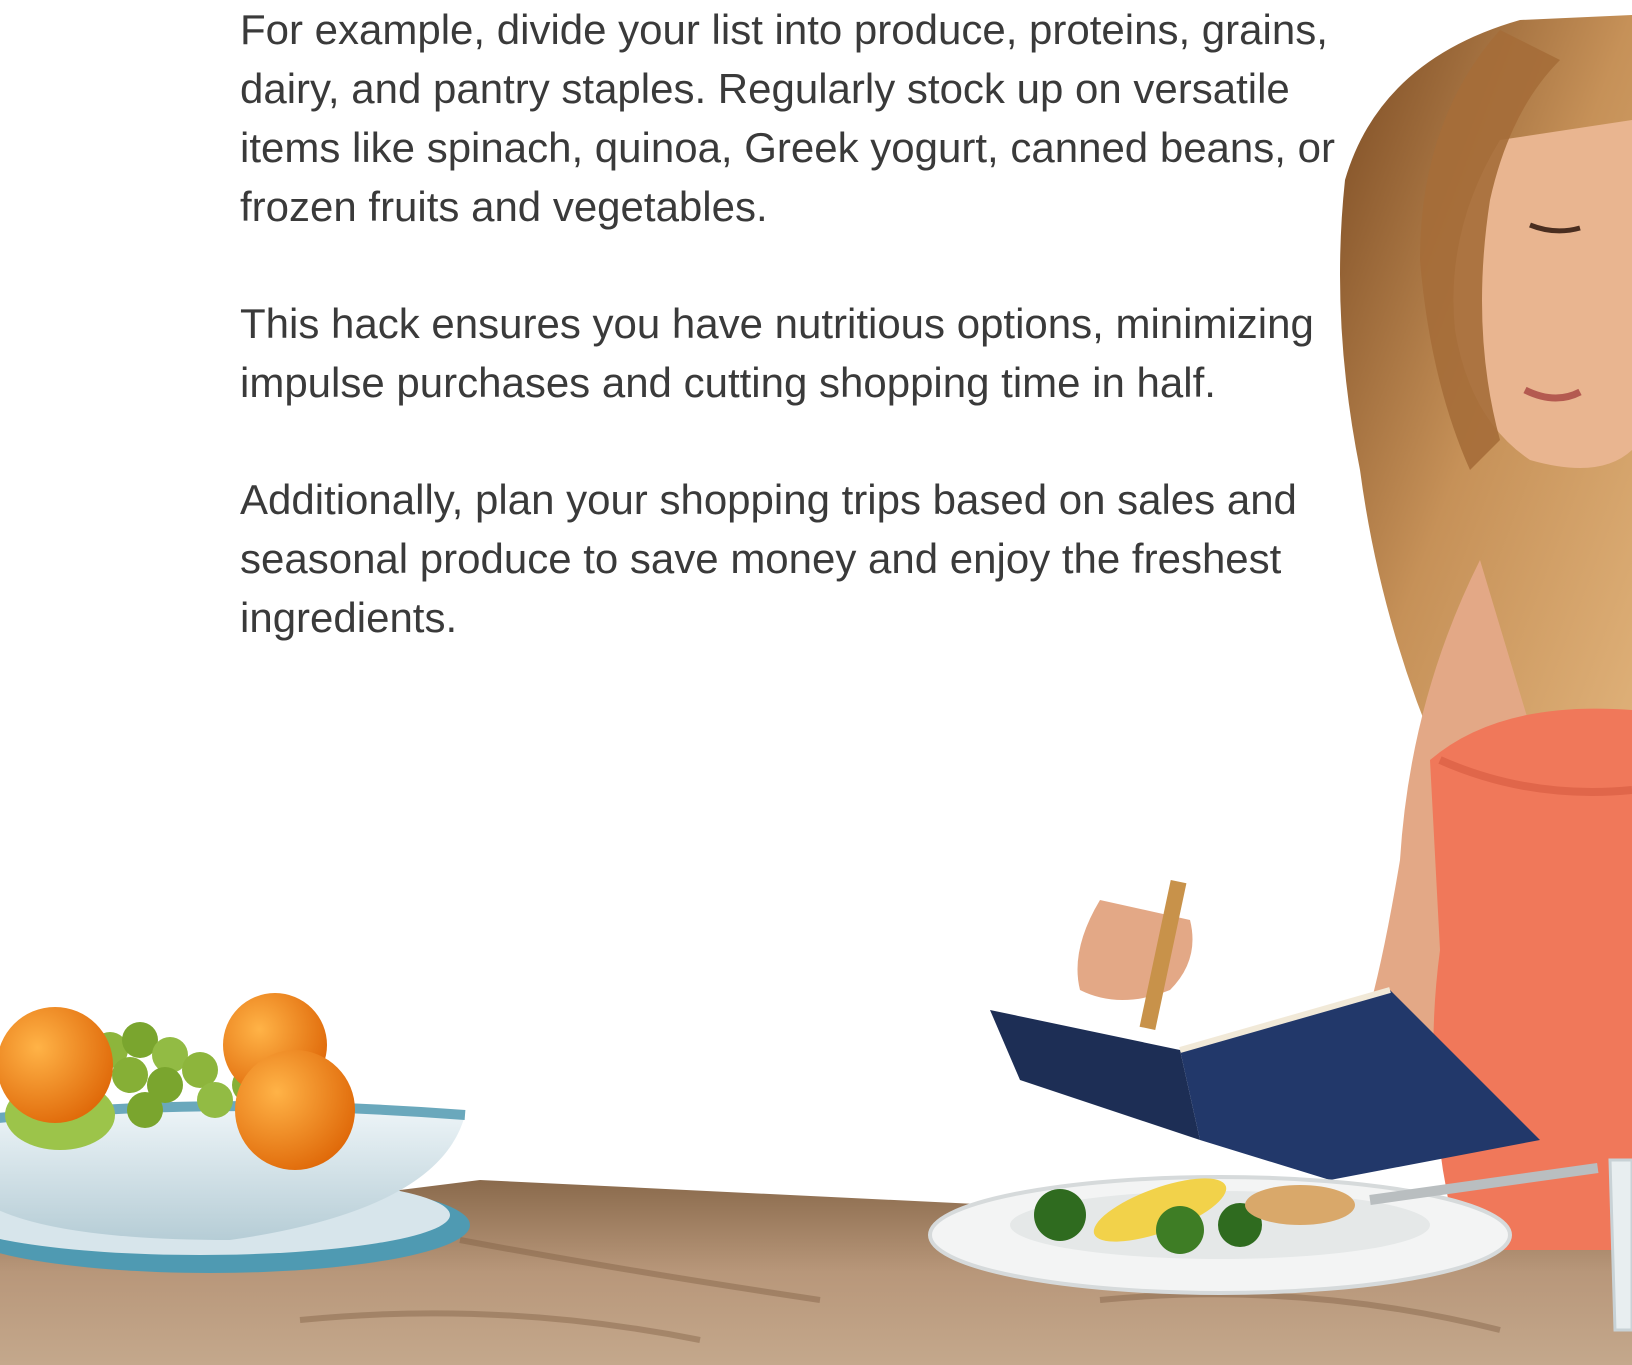 The image size is (1632, 1365). I want to click on countertop, so click(816, 1272).